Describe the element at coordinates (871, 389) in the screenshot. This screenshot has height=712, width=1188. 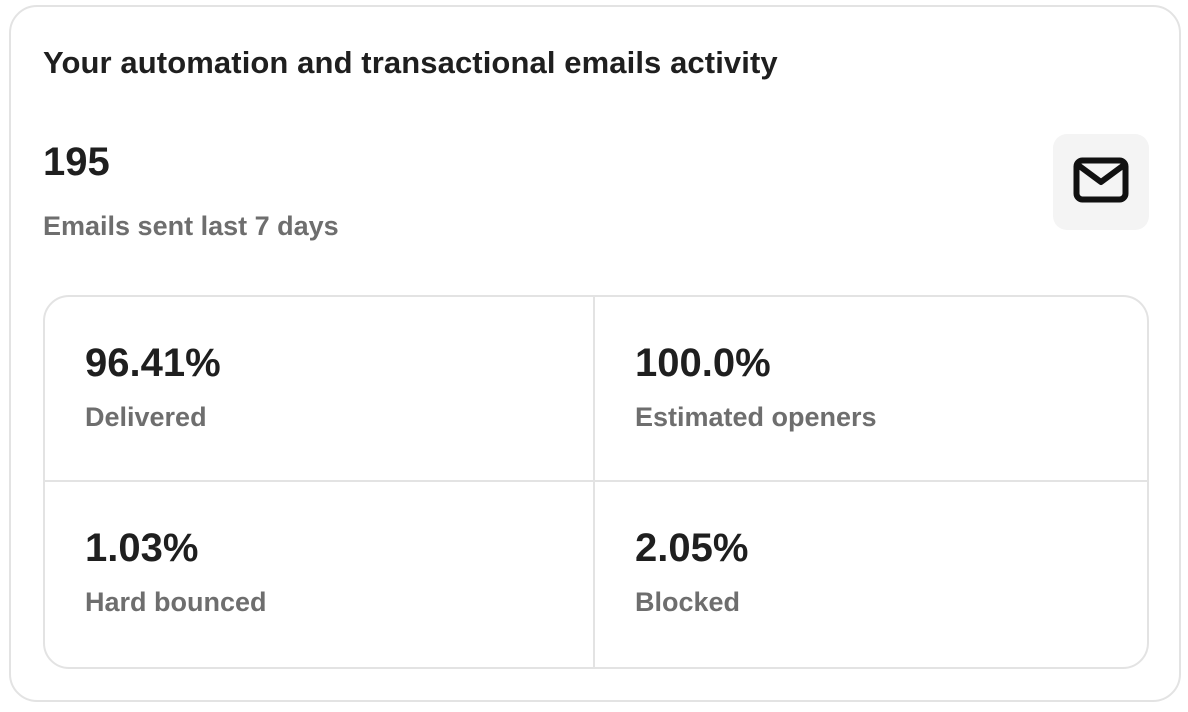
I see `stat-estimated-openers: 100.0% Estimated openers` at that location.